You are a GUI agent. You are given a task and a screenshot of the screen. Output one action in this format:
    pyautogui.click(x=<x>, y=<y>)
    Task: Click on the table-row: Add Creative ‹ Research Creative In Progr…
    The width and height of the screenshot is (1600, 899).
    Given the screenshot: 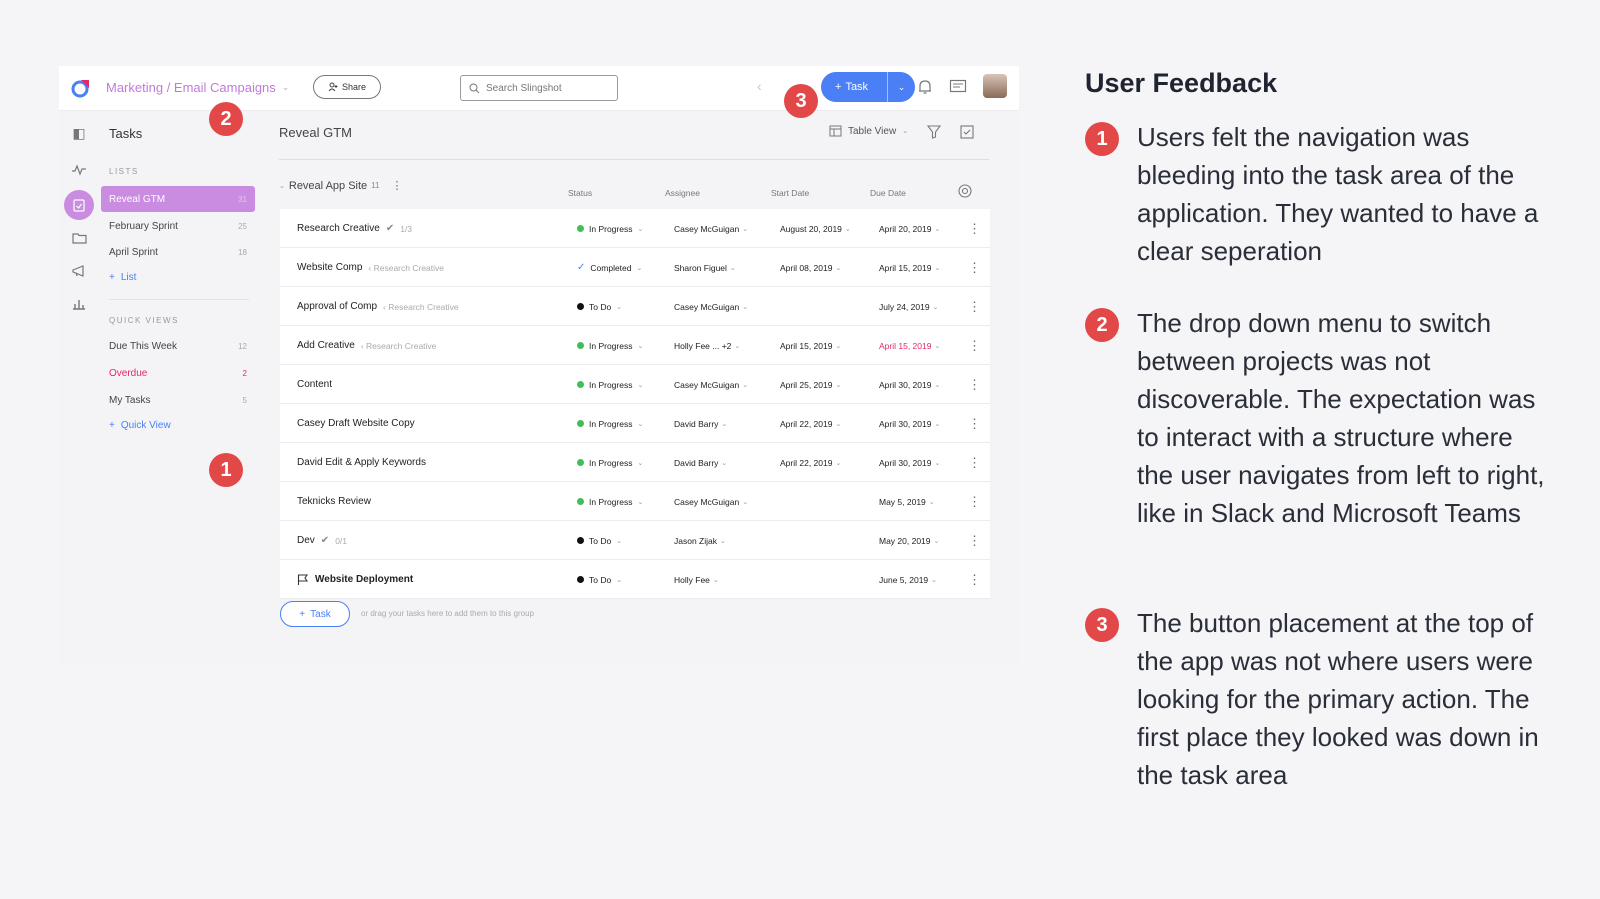 What is the action you would take?
    pyautogui.click(x=635, y=345)
    